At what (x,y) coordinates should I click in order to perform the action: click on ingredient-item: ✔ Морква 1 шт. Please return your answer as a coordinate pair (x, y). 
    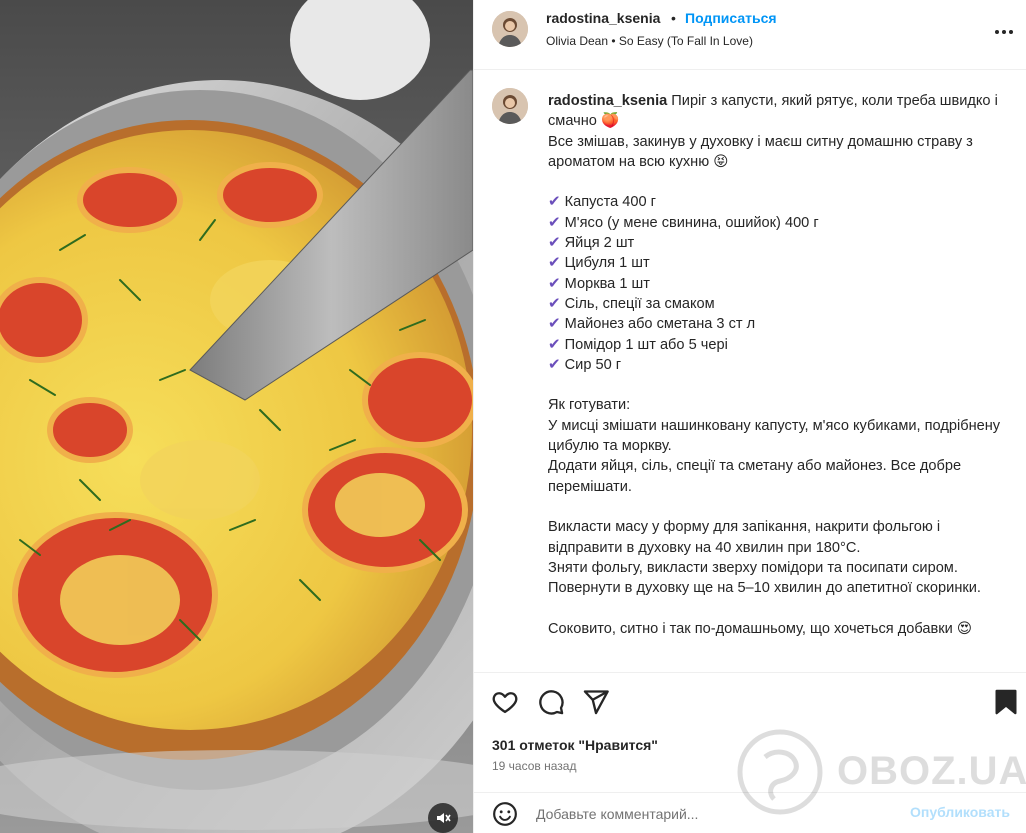
    Looking at the image, I should click on (599, 283).